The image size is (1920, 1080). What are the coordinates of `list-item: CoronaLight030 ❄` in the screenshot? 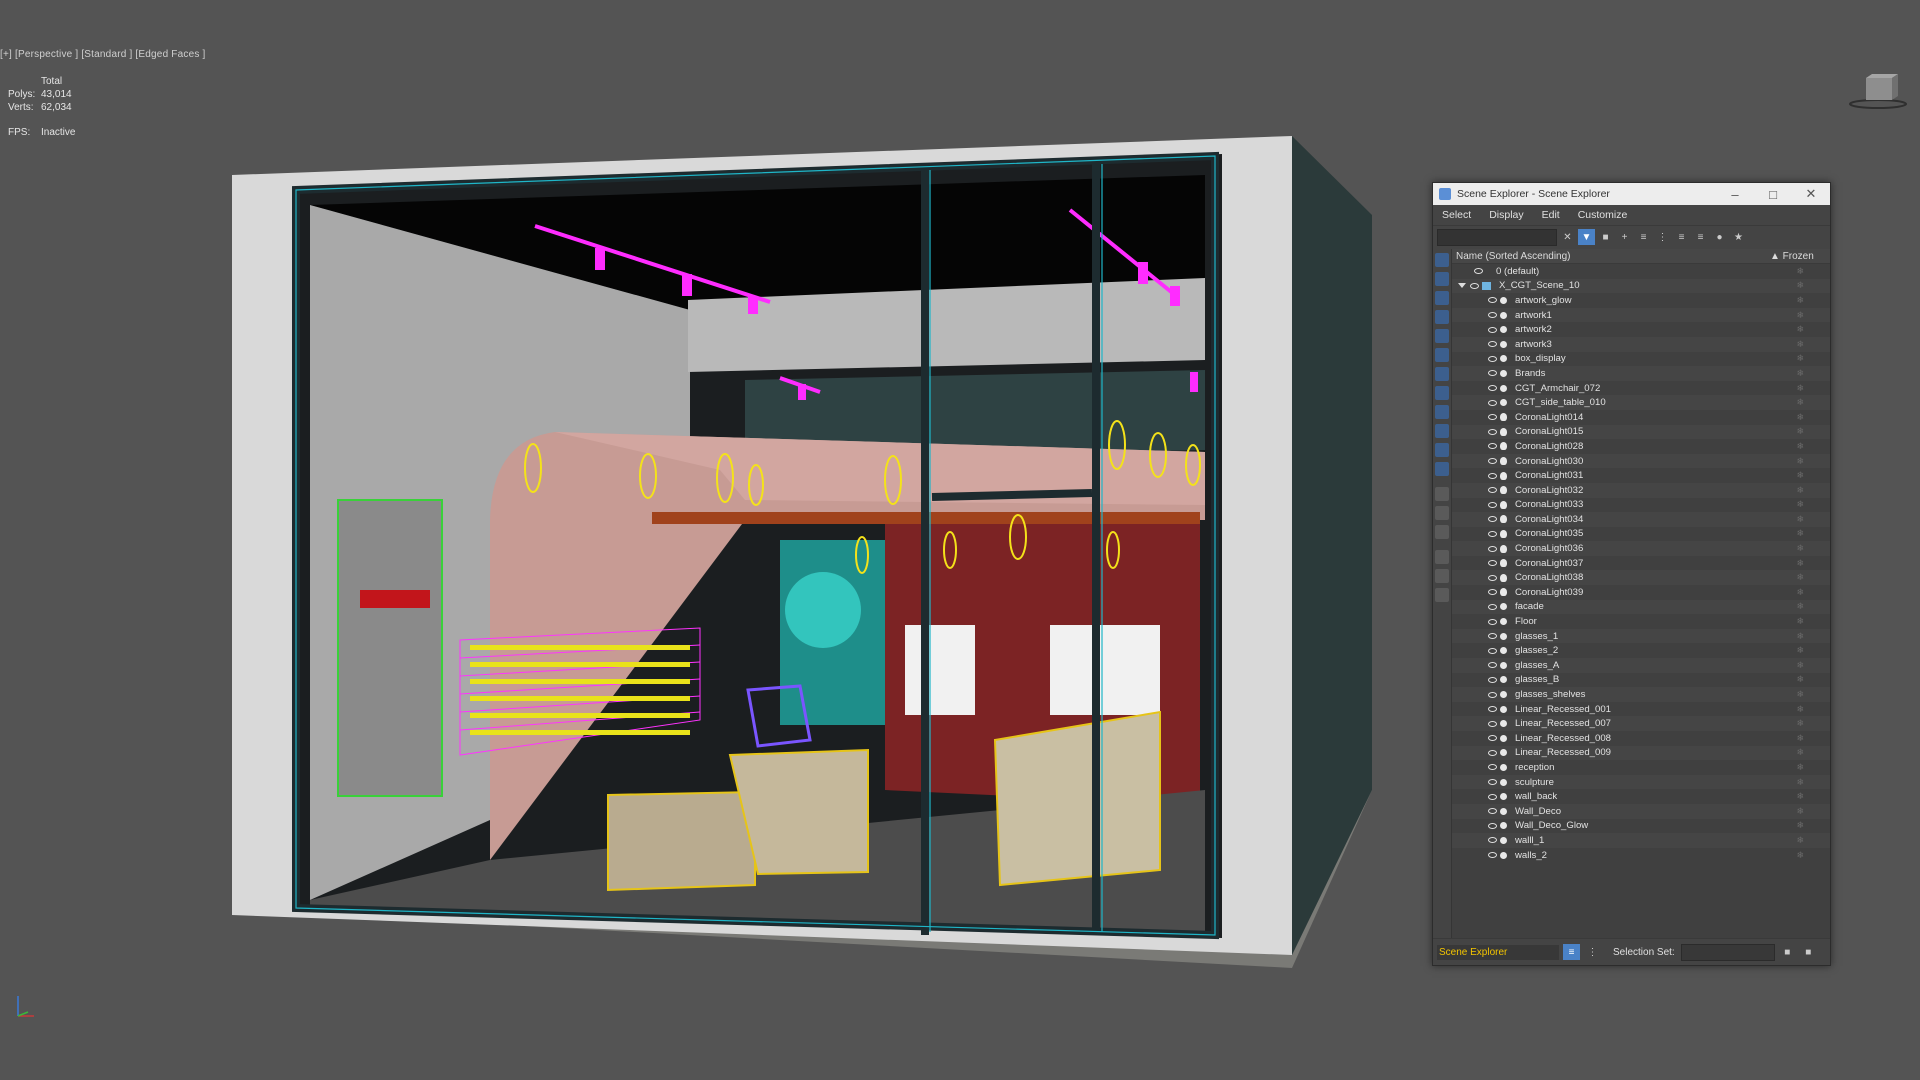 It's located at (1641, 461).